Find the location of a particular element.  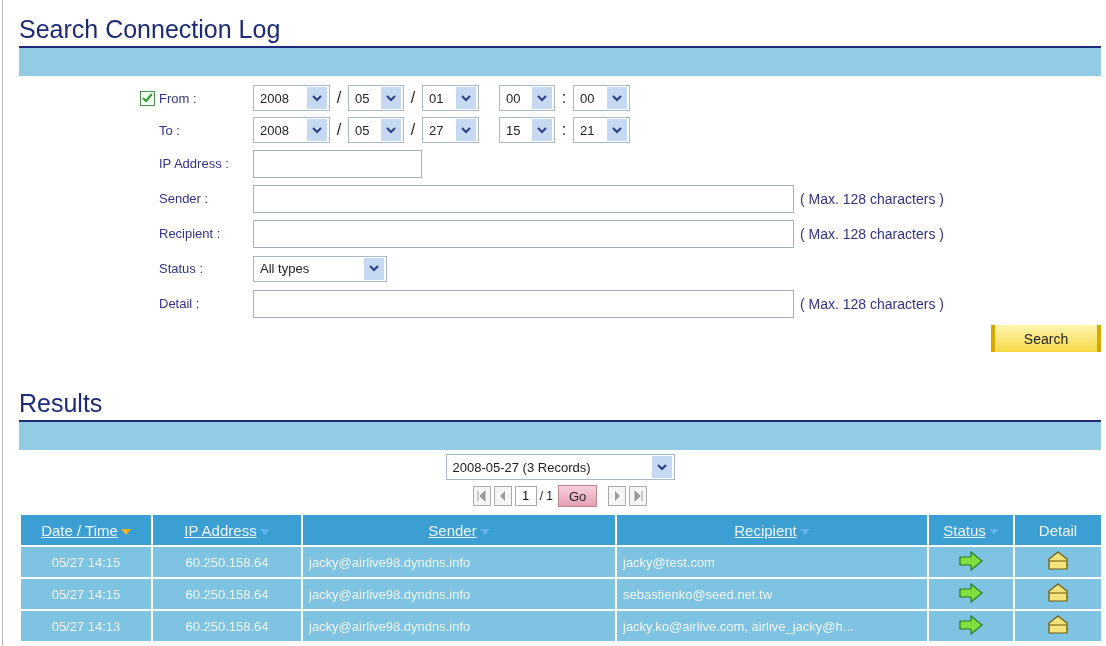

minute-select: 21 is located at coordinates (601, 130).